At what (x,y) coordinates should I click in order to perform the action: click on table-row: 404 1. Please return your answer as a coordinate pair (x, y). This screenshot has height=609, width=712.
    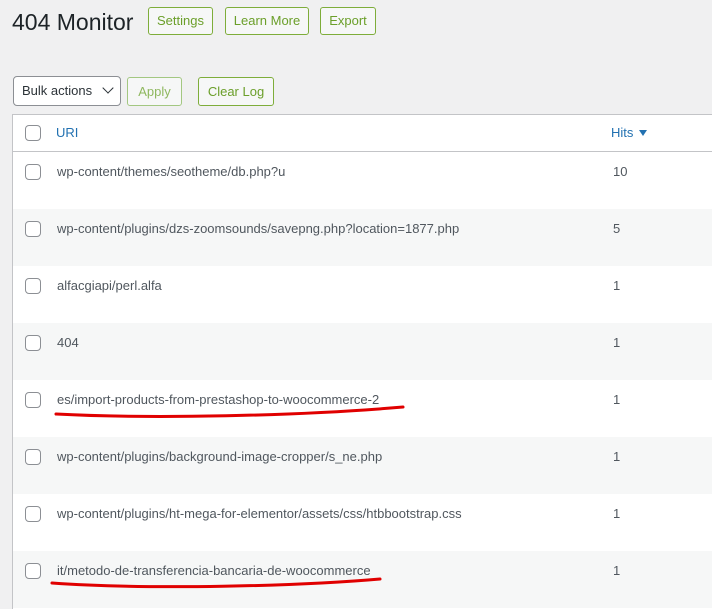
    Looking at the image, I should click on (362, 351).